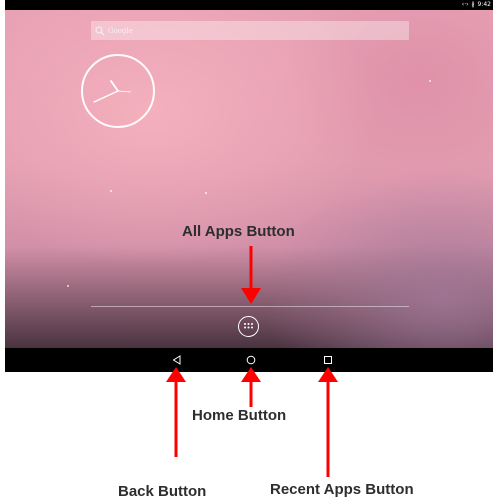 The height and width of the screenshot is (502, 493). Describe the element at coordinates (250, 30) in the screenshot. I see `google-search-bar: Google` at that location.